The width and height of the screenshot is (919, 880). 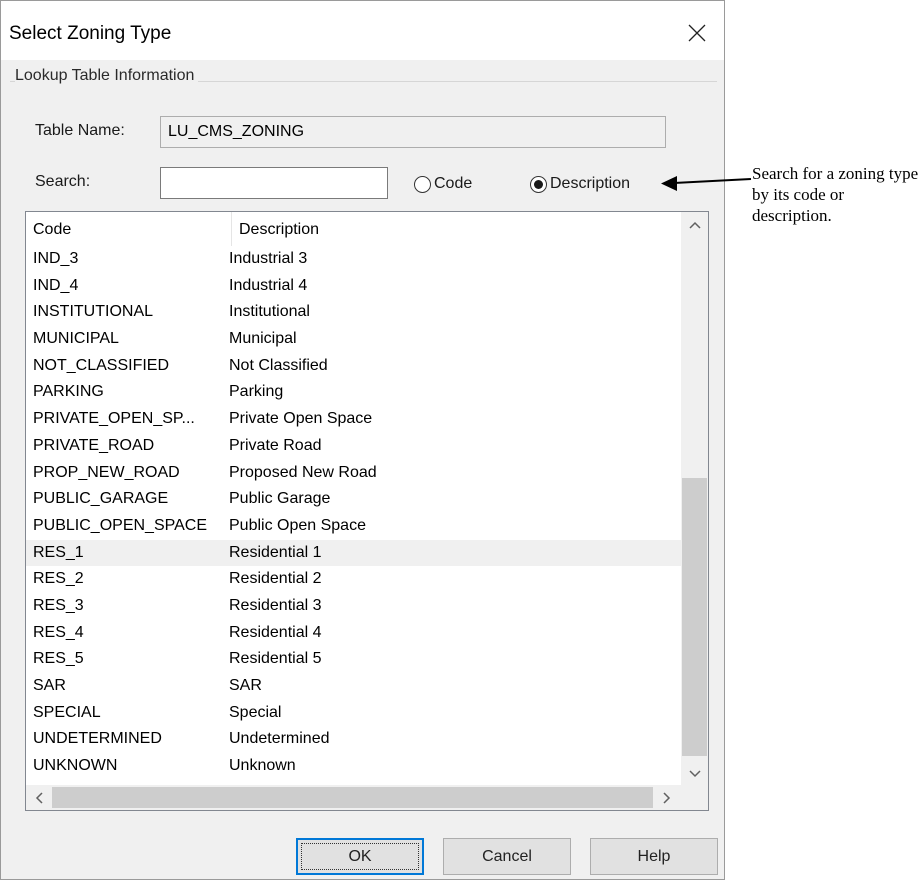 What do you see at coordinates (354, 446) in the screenshot?
I see `table-row: PRIVATE_ROAD Private Road` at bounding box center [354, 446].